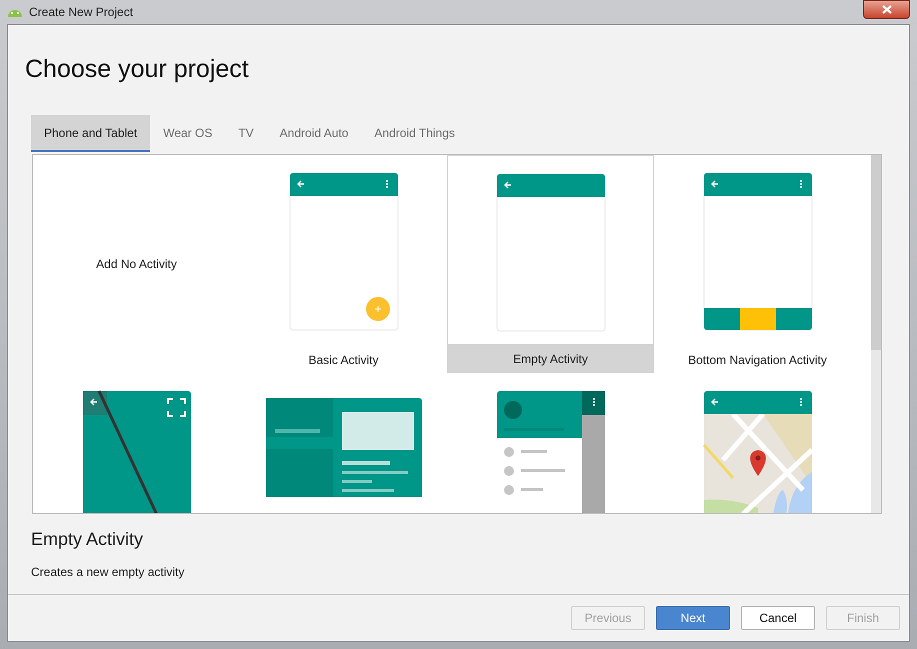 Image resolution: width=917 pixels, height=649 pixels. Describe the element at coordinates (314, 133) in the screenshot. I see `tab: Android Auto` at that location.